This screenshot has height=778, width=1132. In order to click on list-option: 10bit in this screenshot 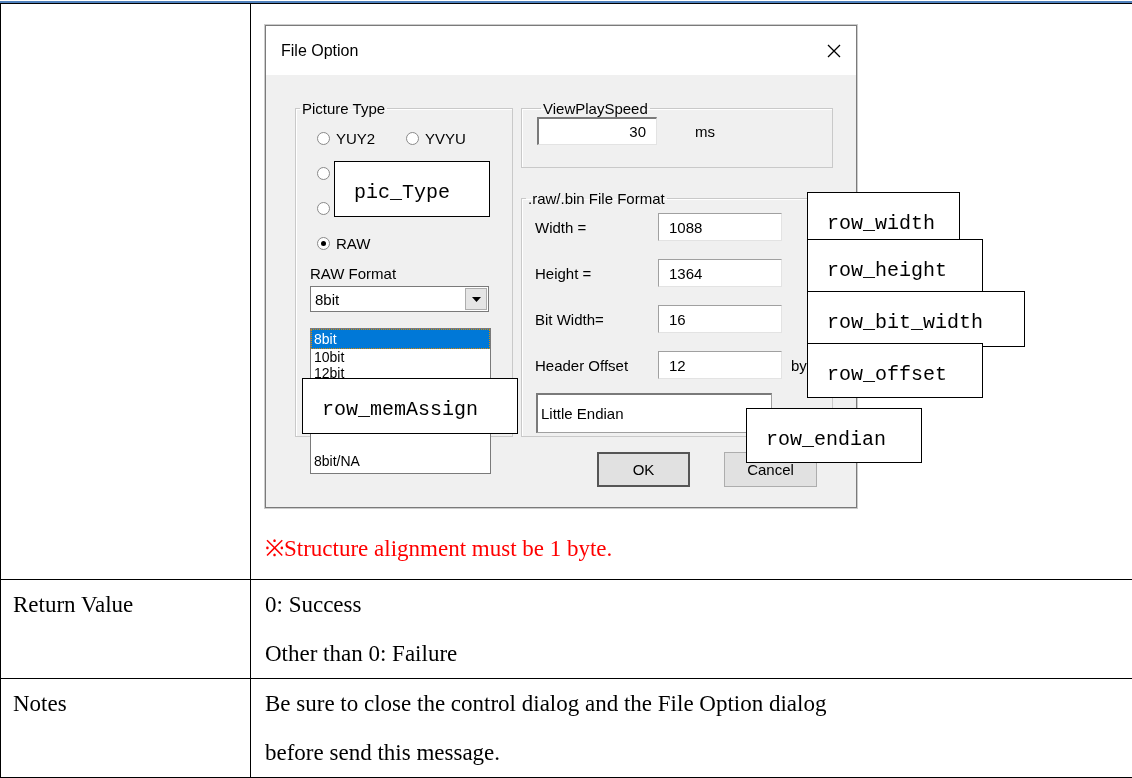, I will do `click(400, 357)`.